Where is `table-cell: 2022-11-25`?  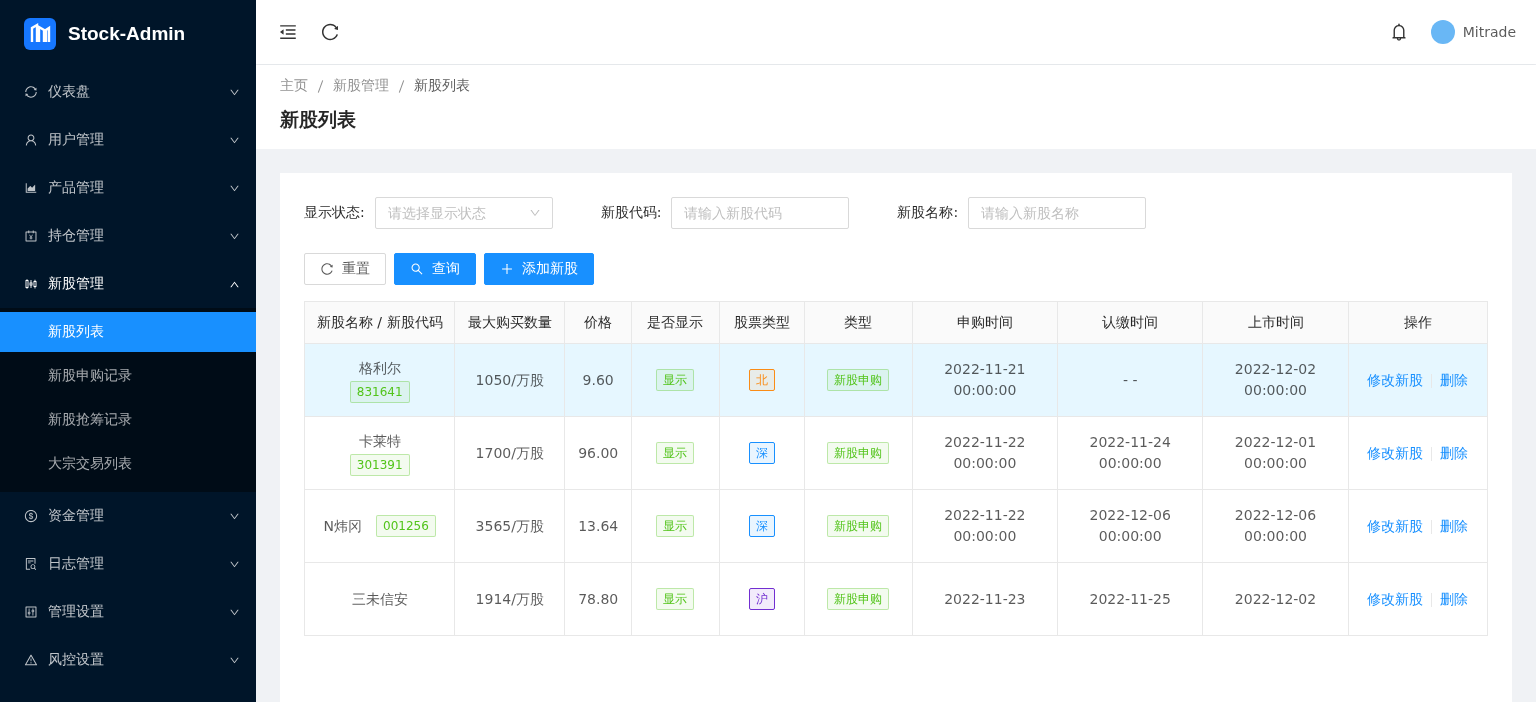
table-cell: 2022-11-25 is located at coordinates (1130, 598).